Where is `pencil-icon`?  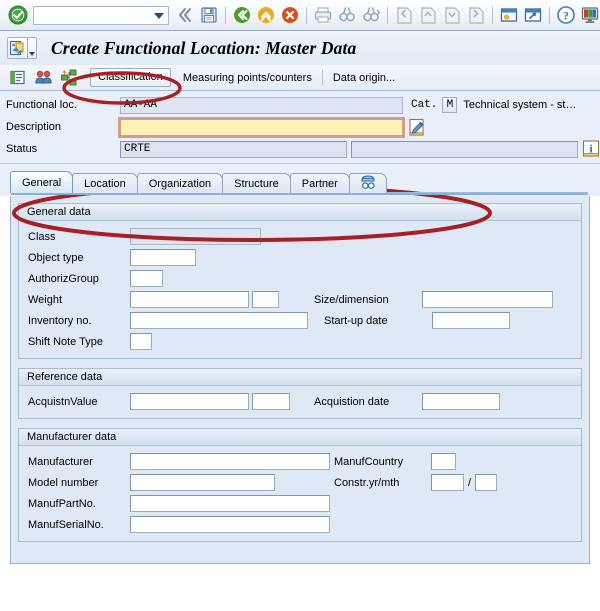 pencil-icon is located at coordinates (417, 127).